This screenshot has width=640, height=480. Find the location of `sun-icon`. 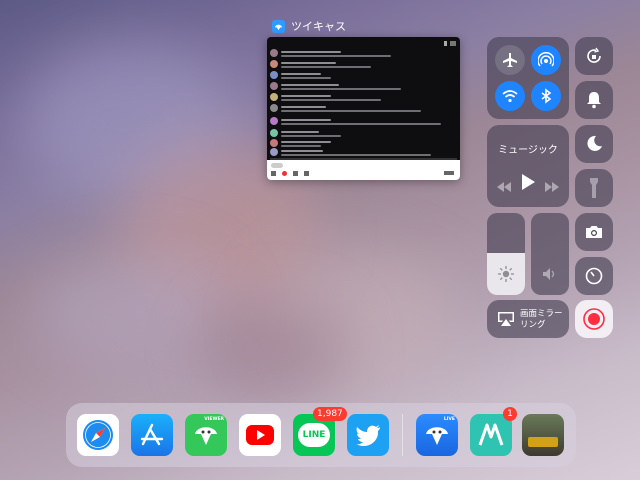

sun-icon is located at coordinates (506, 274).